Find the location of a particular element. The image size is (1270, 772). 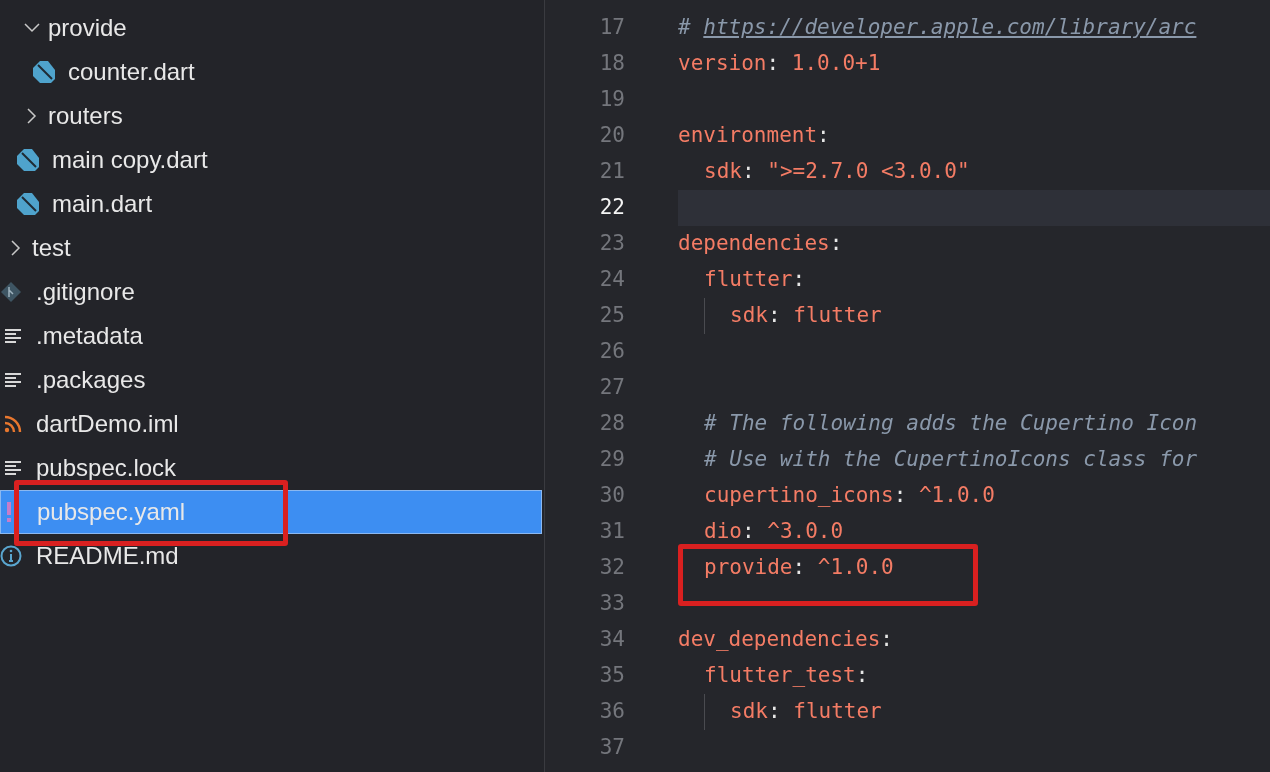

code-line: flutter: is located at coordinates (754, 280).